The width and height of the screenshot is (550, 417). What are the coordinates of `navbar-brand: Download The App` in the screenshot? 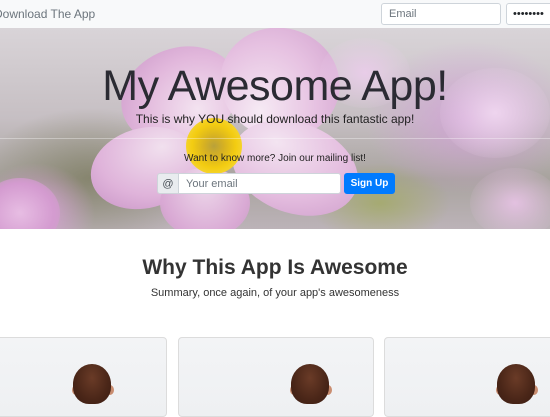 It's located at (47, 14).